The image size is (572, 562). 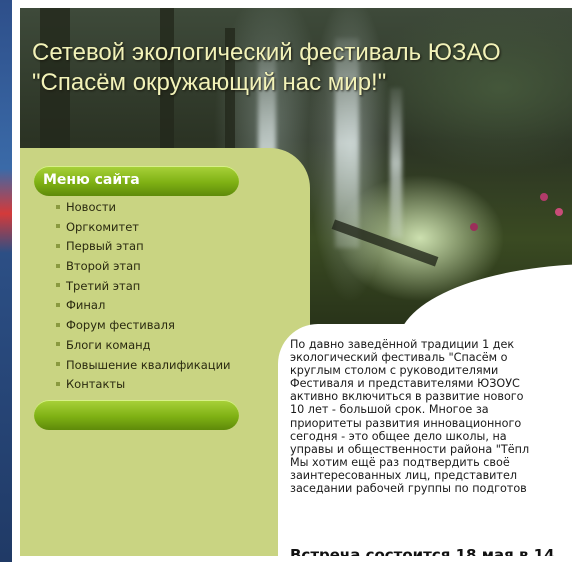 What do you see at coordinates (394, 371) in the screenshot?
I see `article-line: круглым столом с руководителями` at bounding box center [394, 371].